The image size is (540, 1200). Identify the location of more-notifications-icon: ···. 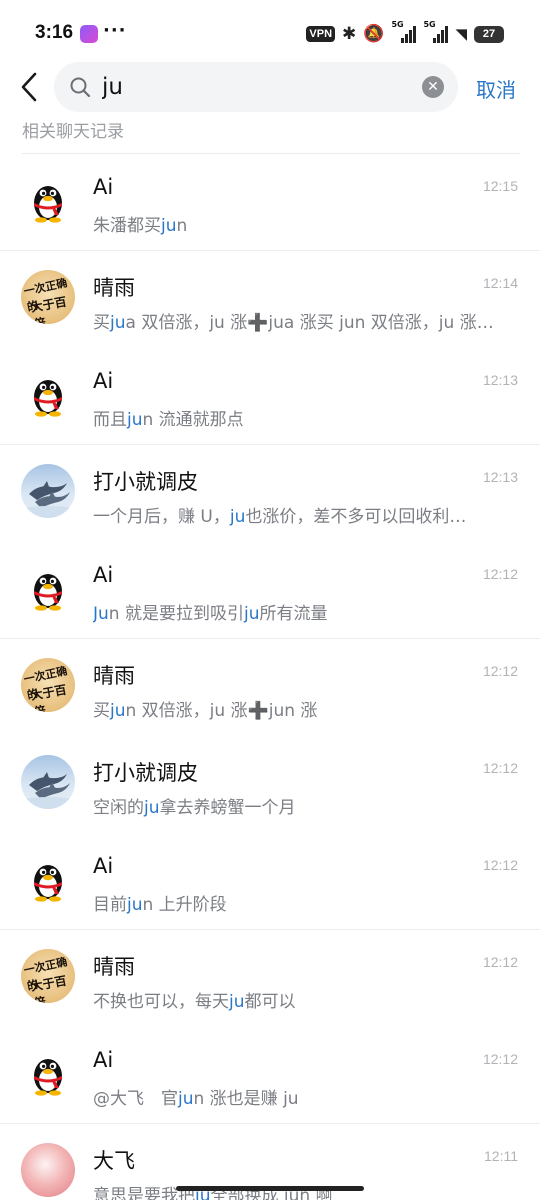
(115, 30).